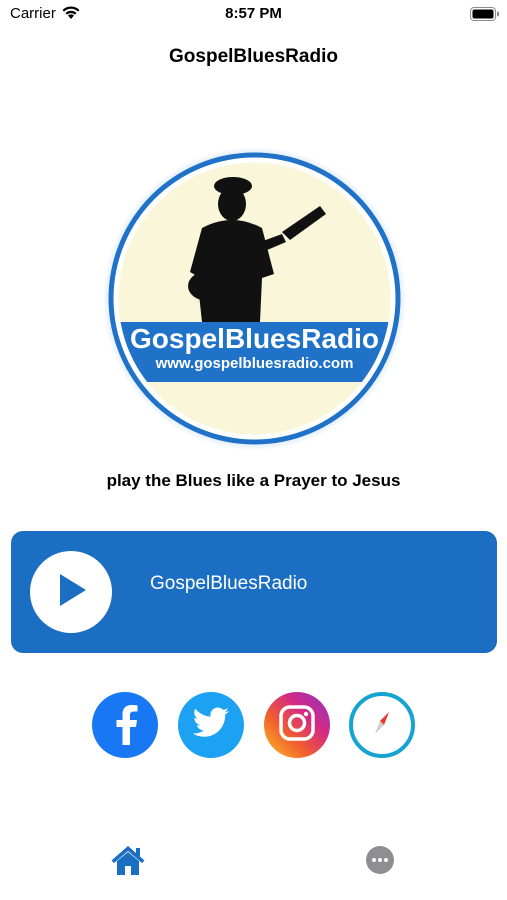  I want to click on logo-brand-text: GospelBluesRadio, so click(254, 338).